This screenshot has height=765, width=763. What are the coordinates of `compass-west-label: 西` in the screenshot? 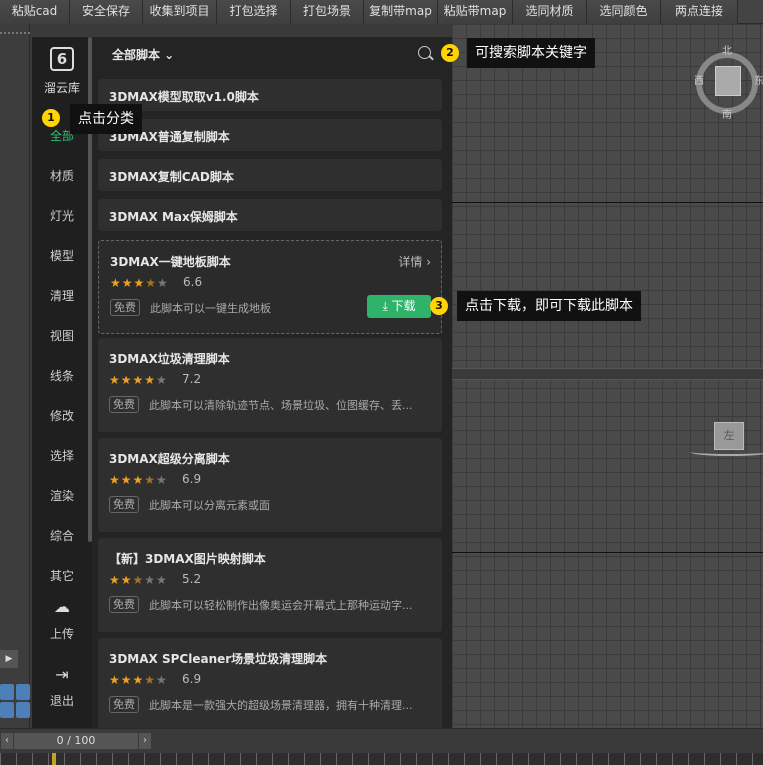 It's located at (699, 81).